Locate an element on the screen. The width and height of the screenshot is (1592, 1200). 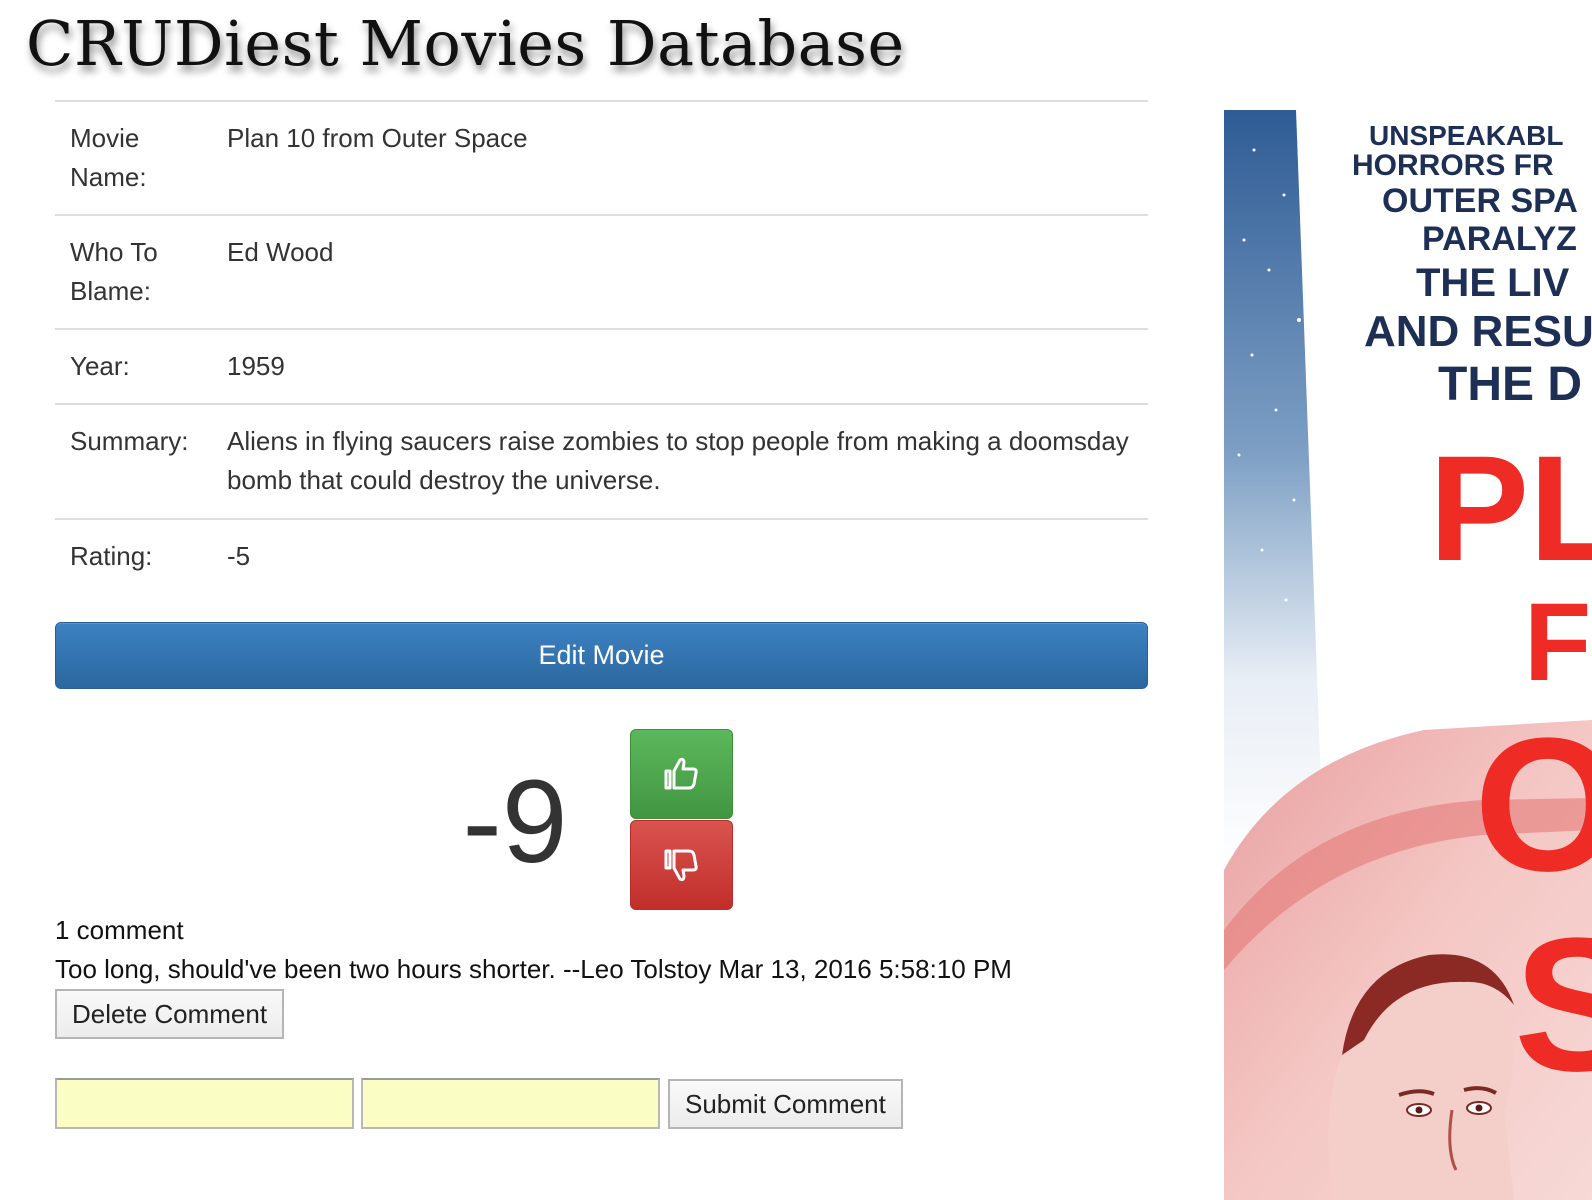
poster-tagline-line-4: PARALYZ is located at coordinates (1499, 239).